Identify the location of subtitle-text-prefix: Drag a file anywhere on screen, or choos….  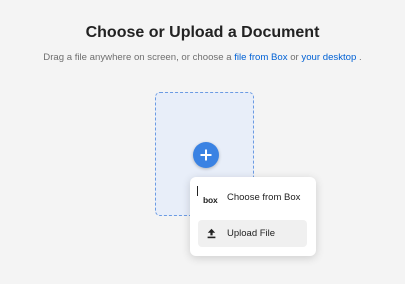
(139, 57).